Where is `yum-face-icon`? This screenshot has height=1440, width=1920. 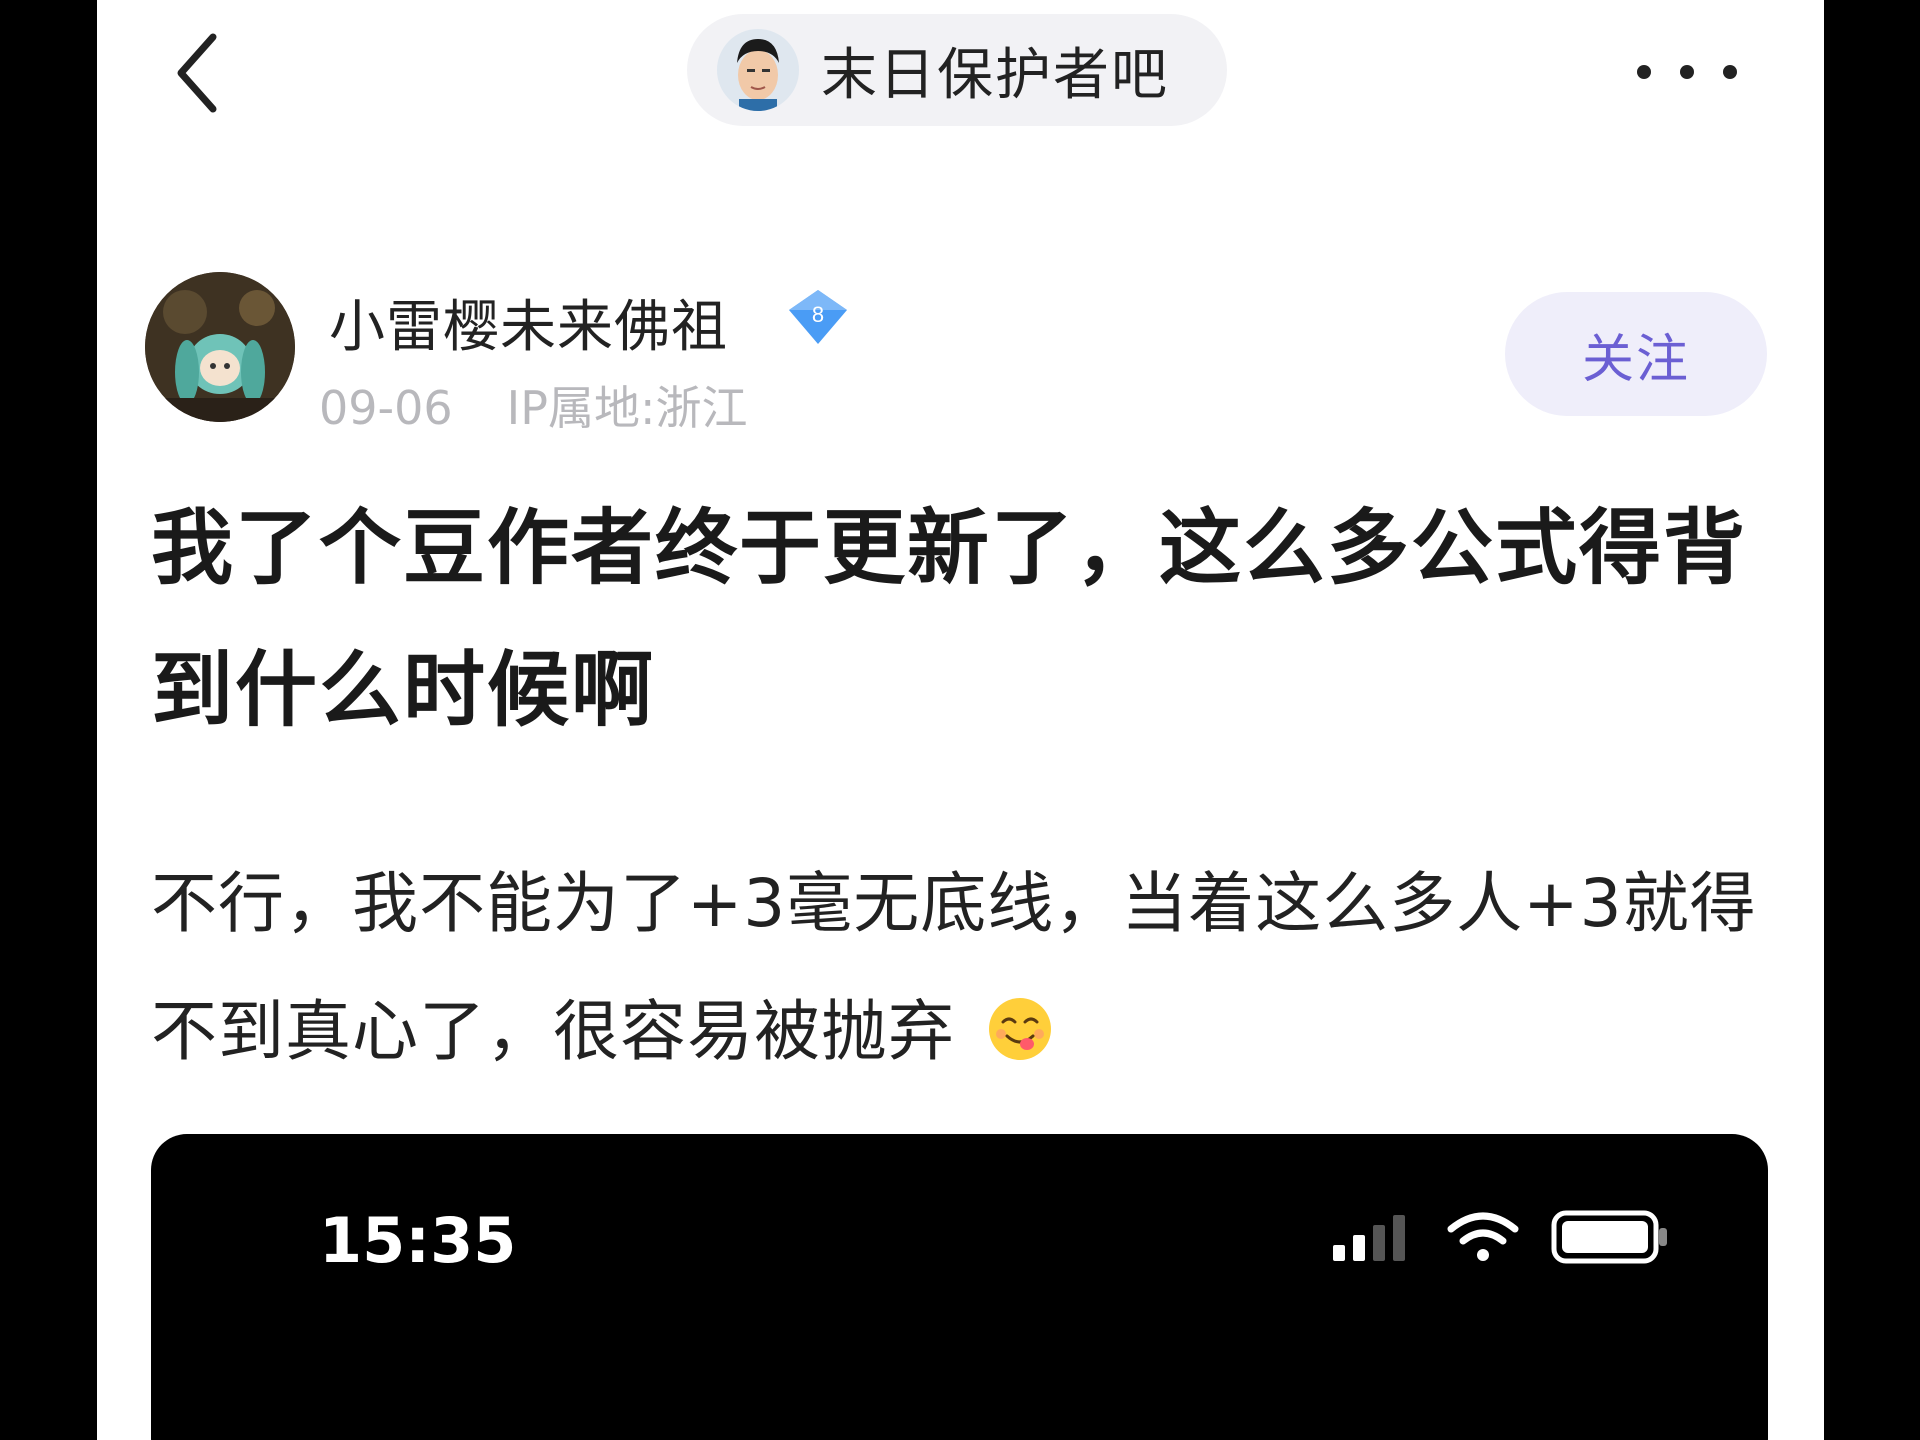 yum-face-icon is located at coordinates (1019, 1029).